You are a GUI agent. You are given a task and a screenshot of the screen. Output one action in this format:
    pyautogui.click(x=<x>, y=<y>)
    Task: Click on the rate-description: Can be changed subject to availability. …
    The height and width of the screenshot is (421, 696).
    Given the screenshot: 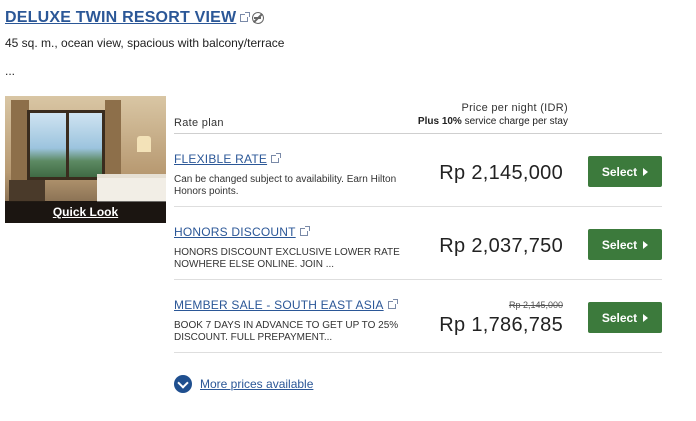 What is the action you would take?
    pyautogui.click(x=285, y=185)
    